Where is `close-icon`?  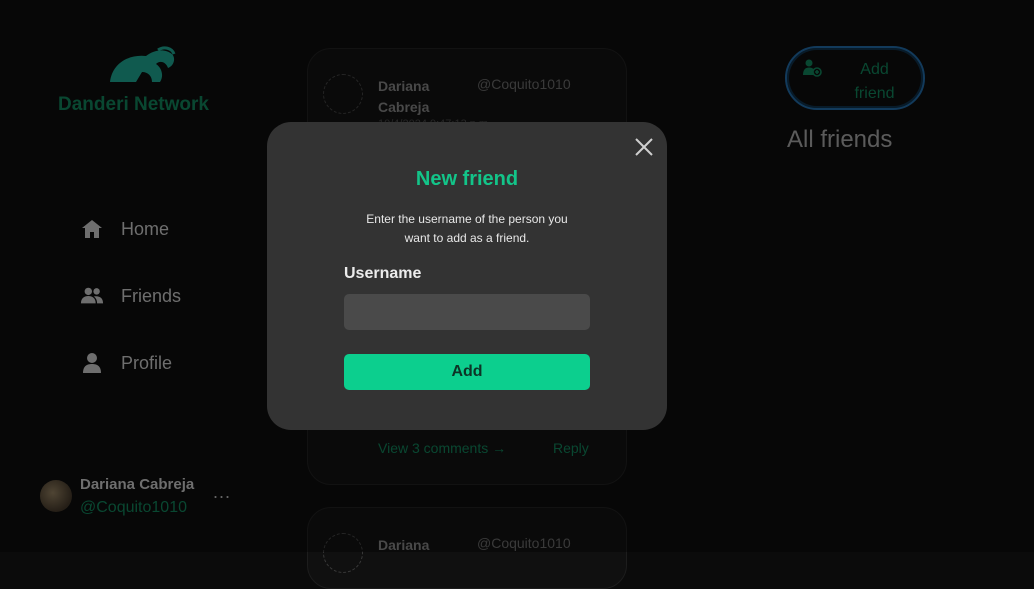 close-icon is located at coordinates (644, 147).